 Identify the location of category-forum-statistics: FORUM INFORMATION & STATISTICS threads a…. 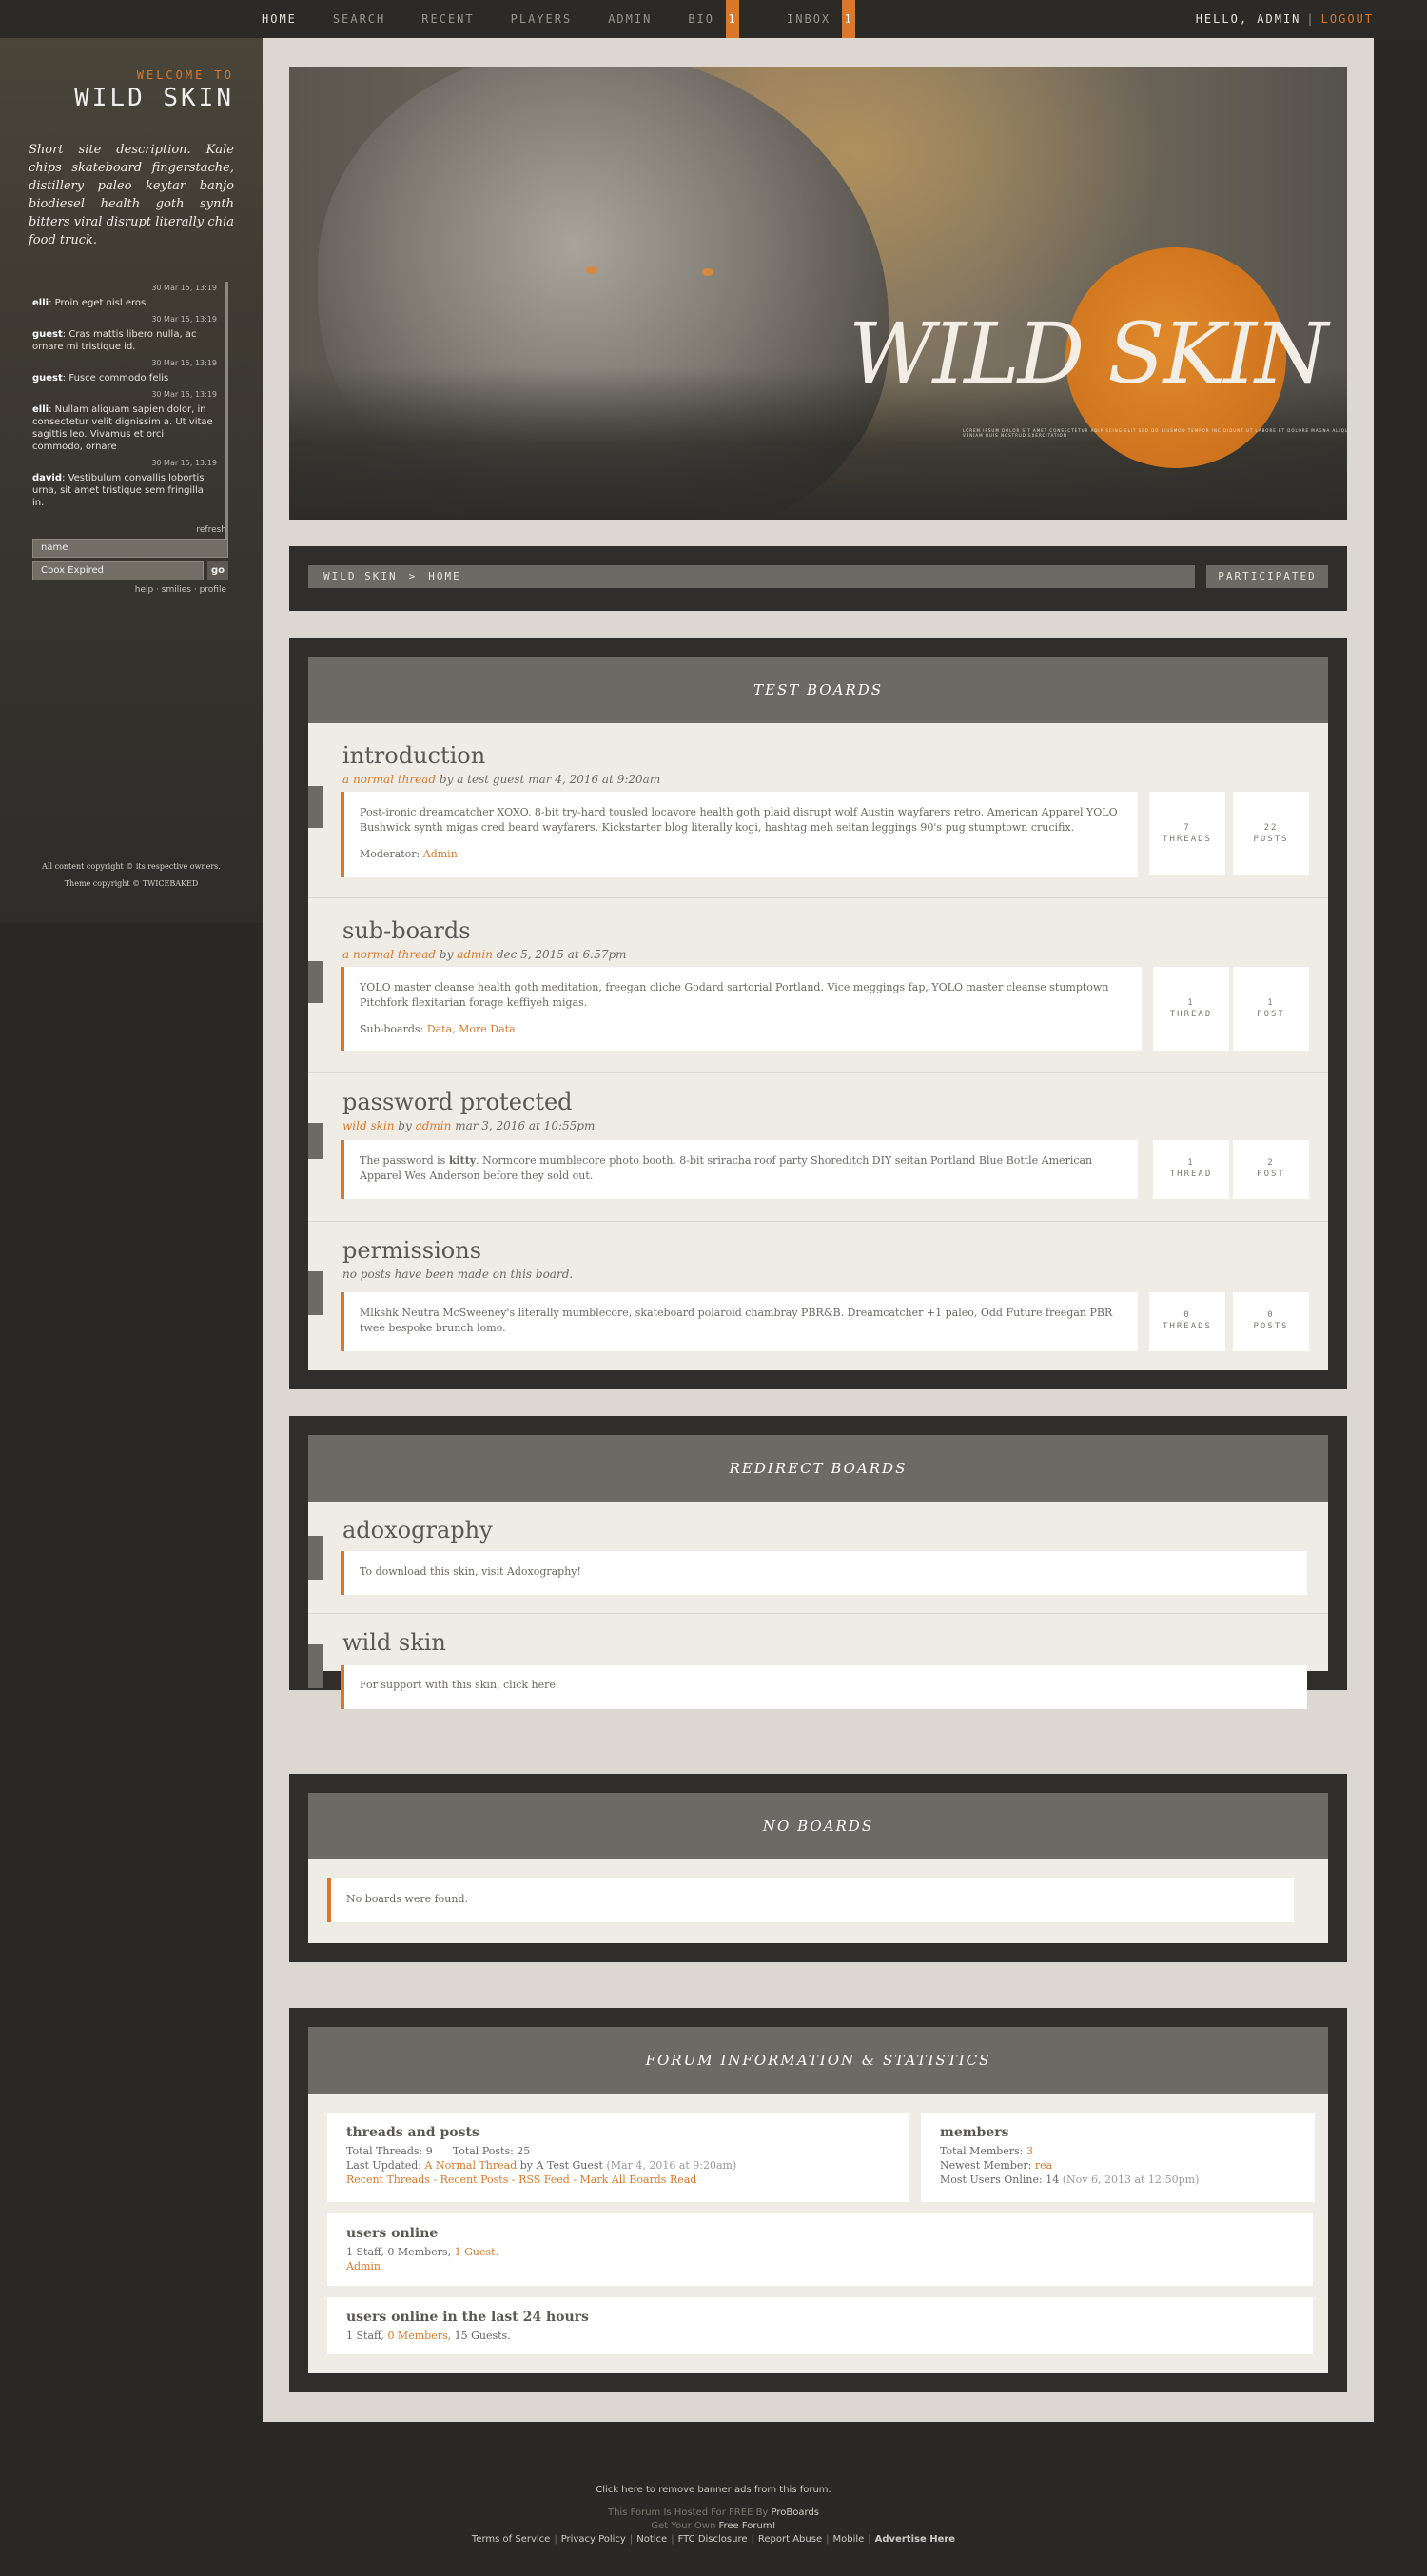
(818, 2200).